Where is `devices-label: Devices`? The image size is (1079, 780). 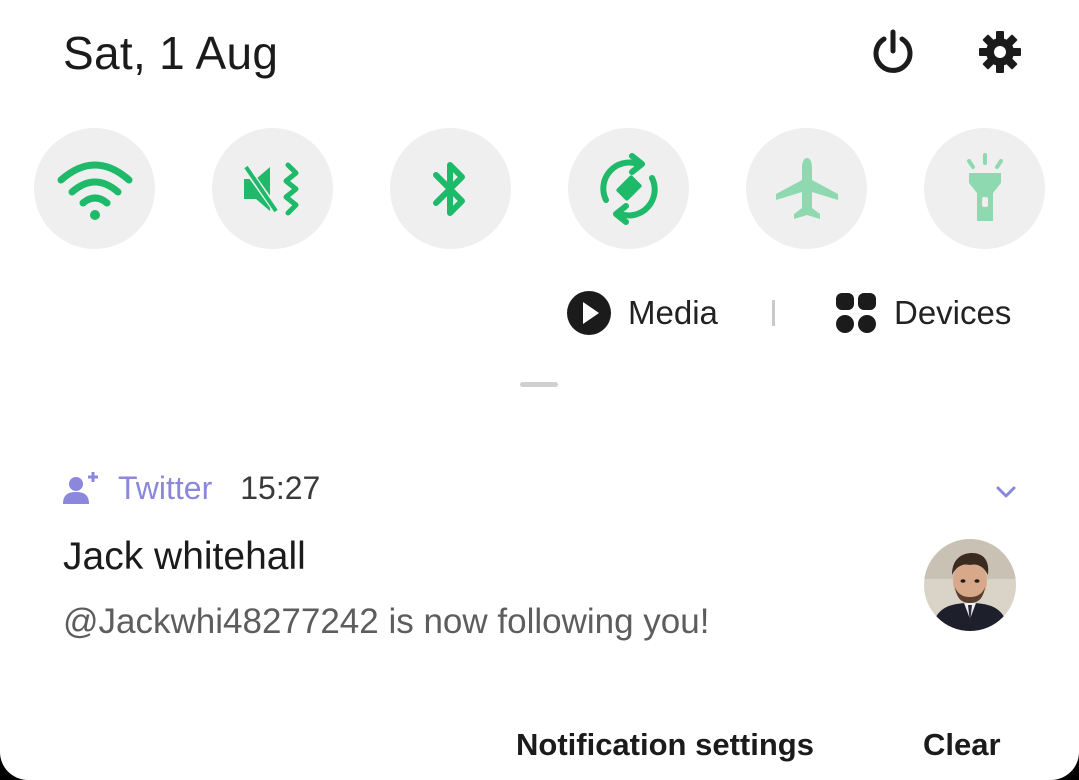 devices-label: Devices is located at coordinates (953, 312).